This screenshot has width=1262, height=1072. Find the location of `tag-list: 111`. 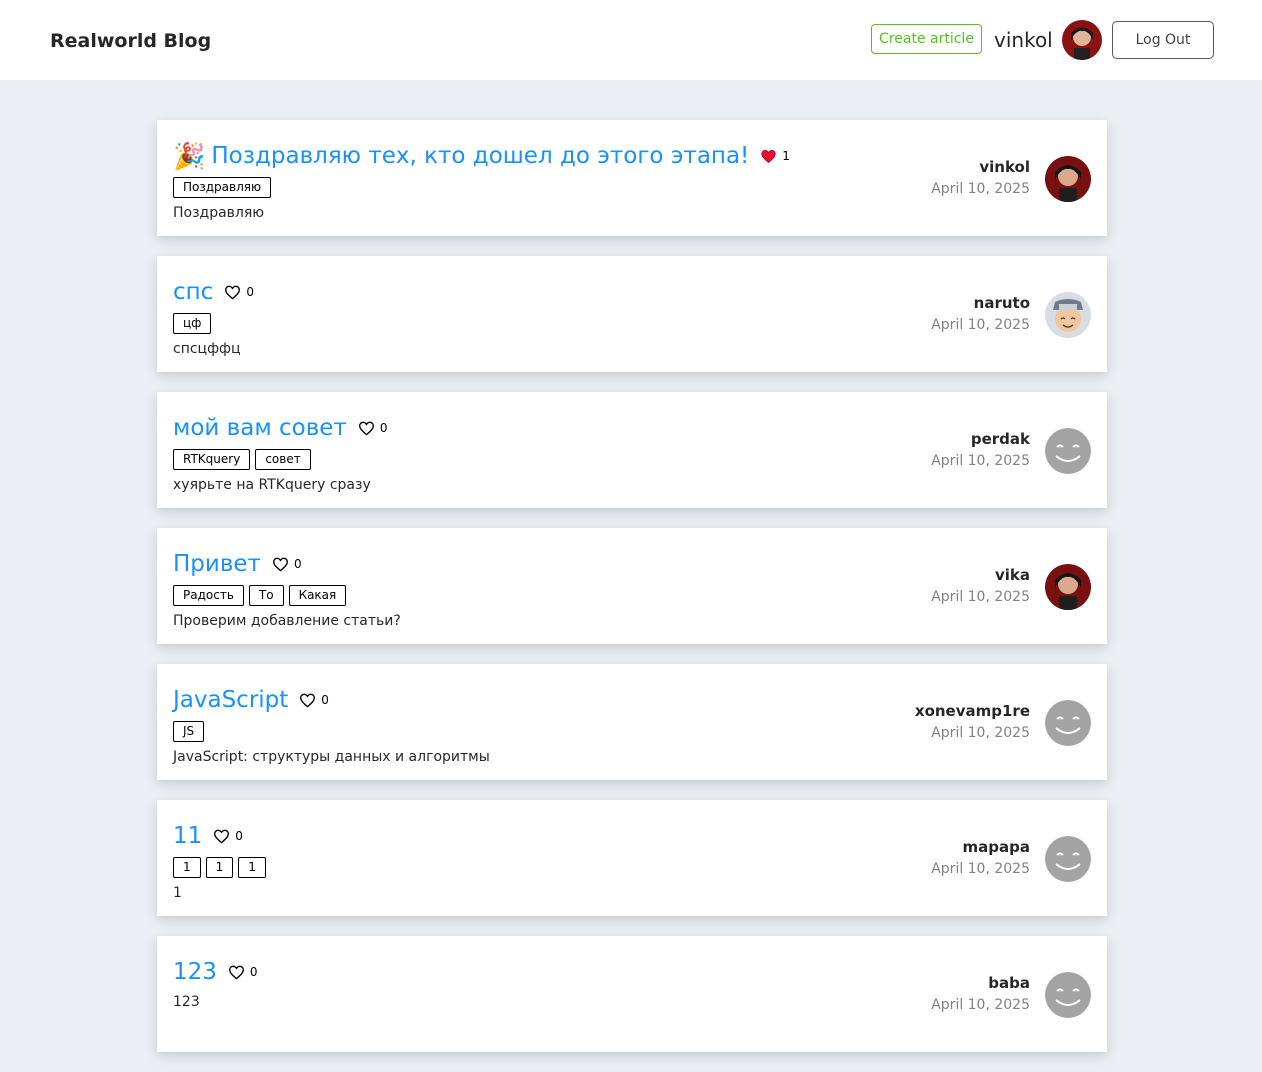

tag-list: 111 is located at coordinates (510, 868).